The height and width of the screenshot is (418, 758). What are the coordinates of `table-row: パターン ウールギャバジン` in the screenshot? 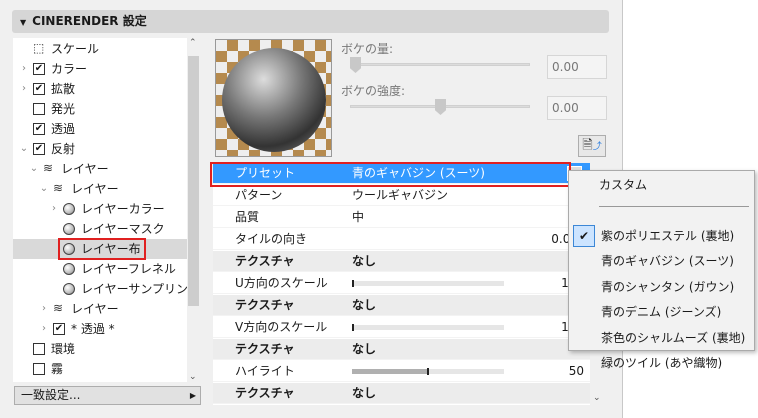 It's located at (401, 195).